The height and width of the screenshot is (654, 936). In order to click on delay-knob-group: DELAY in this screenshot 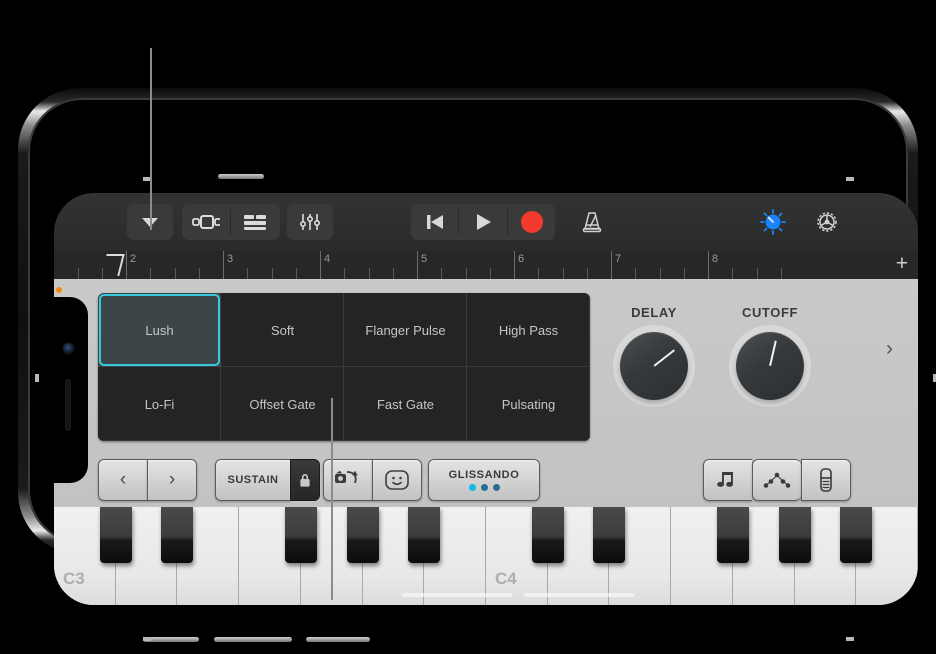, I will do `click(654, 352)`.